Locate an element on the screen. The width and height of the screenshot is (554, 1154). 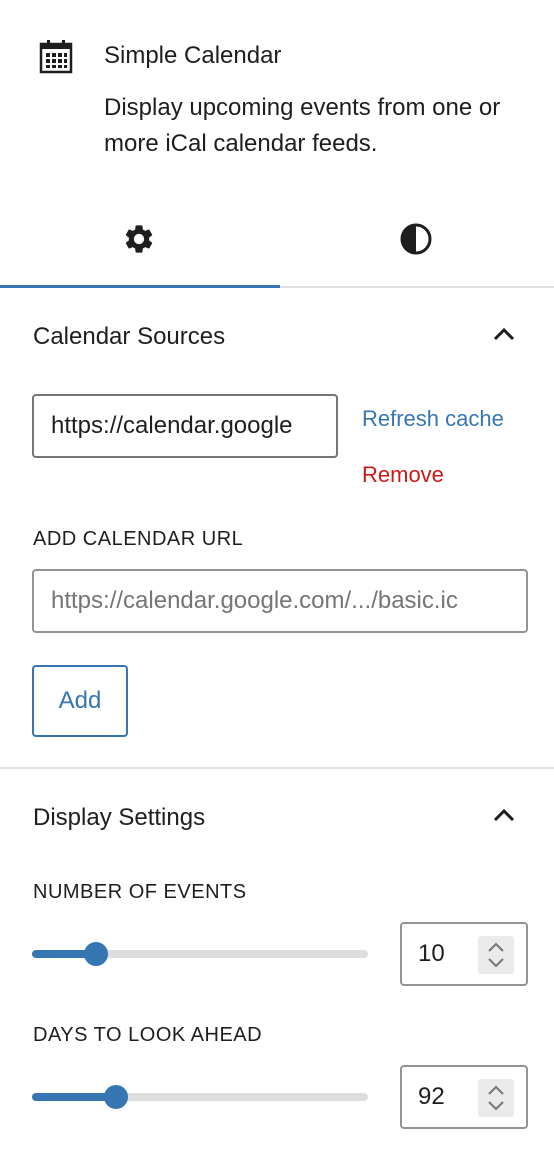
gear-icon is located at coordinates (139, 241).